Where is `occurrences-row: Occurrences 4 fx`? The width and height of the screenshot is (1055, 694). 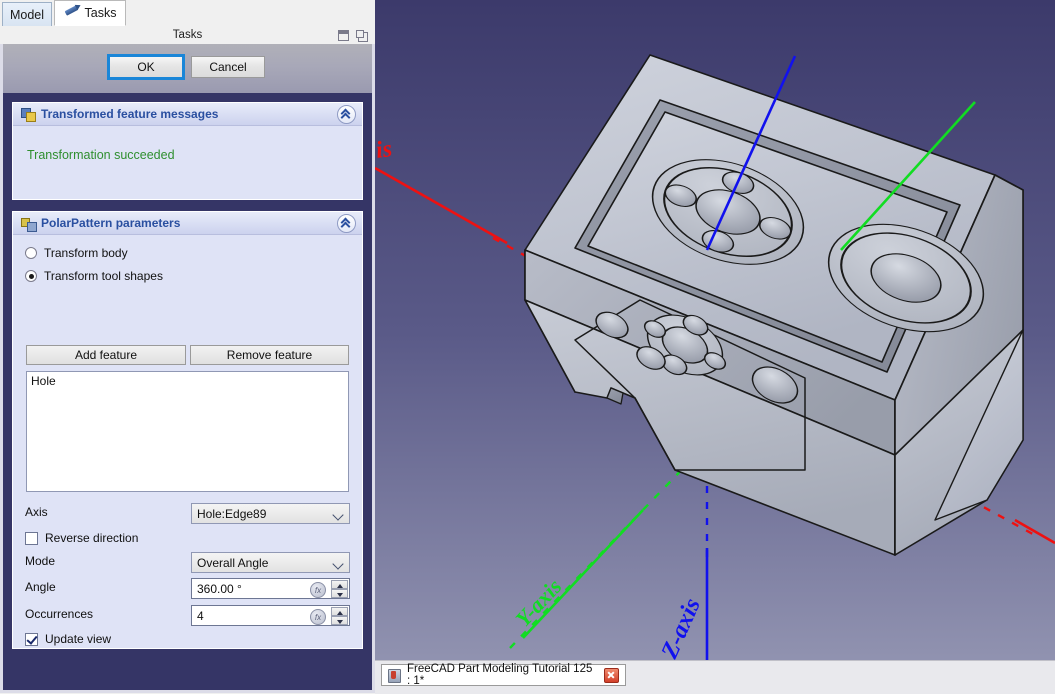
occurrences-row: Occurrences 4 fx is located at coordinates (188, 615).